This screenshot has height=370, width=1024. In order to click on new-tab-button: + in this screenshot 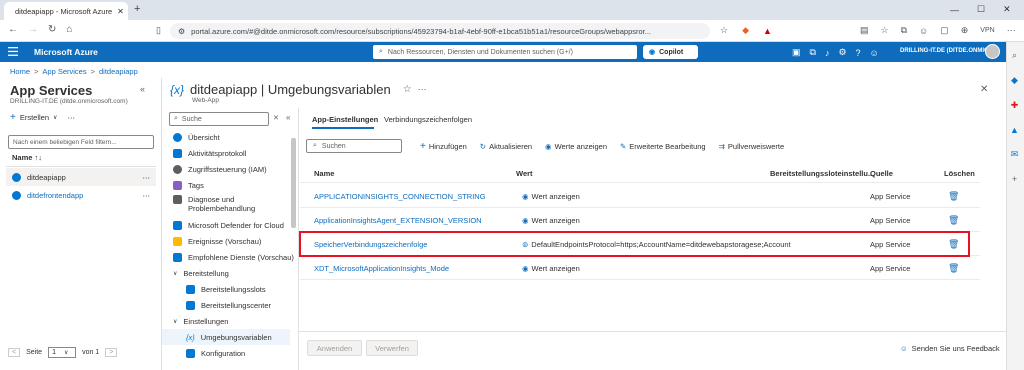, I will do `click(137, 9)`.